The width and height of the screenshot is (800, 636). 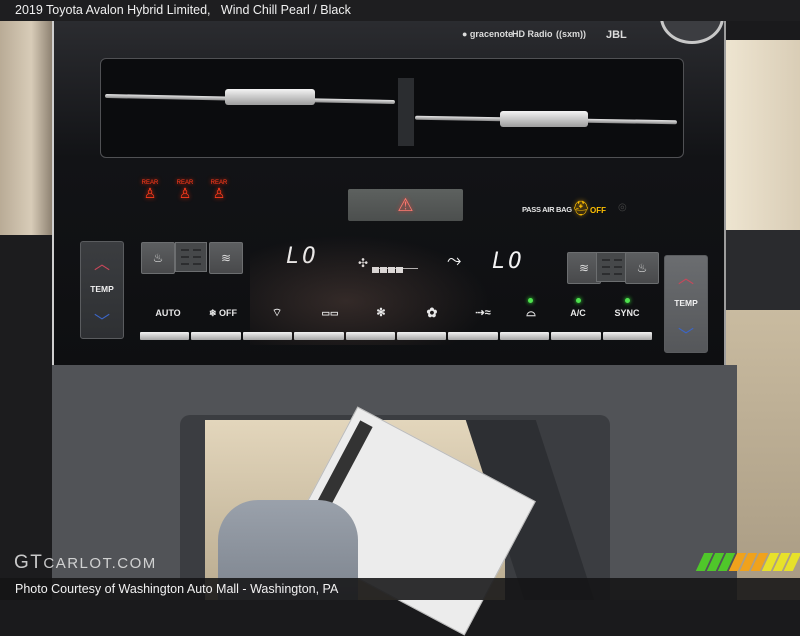 I want to click on vehicle-color: Wind Chill Pearl / Black, so click(x=285, y=10).